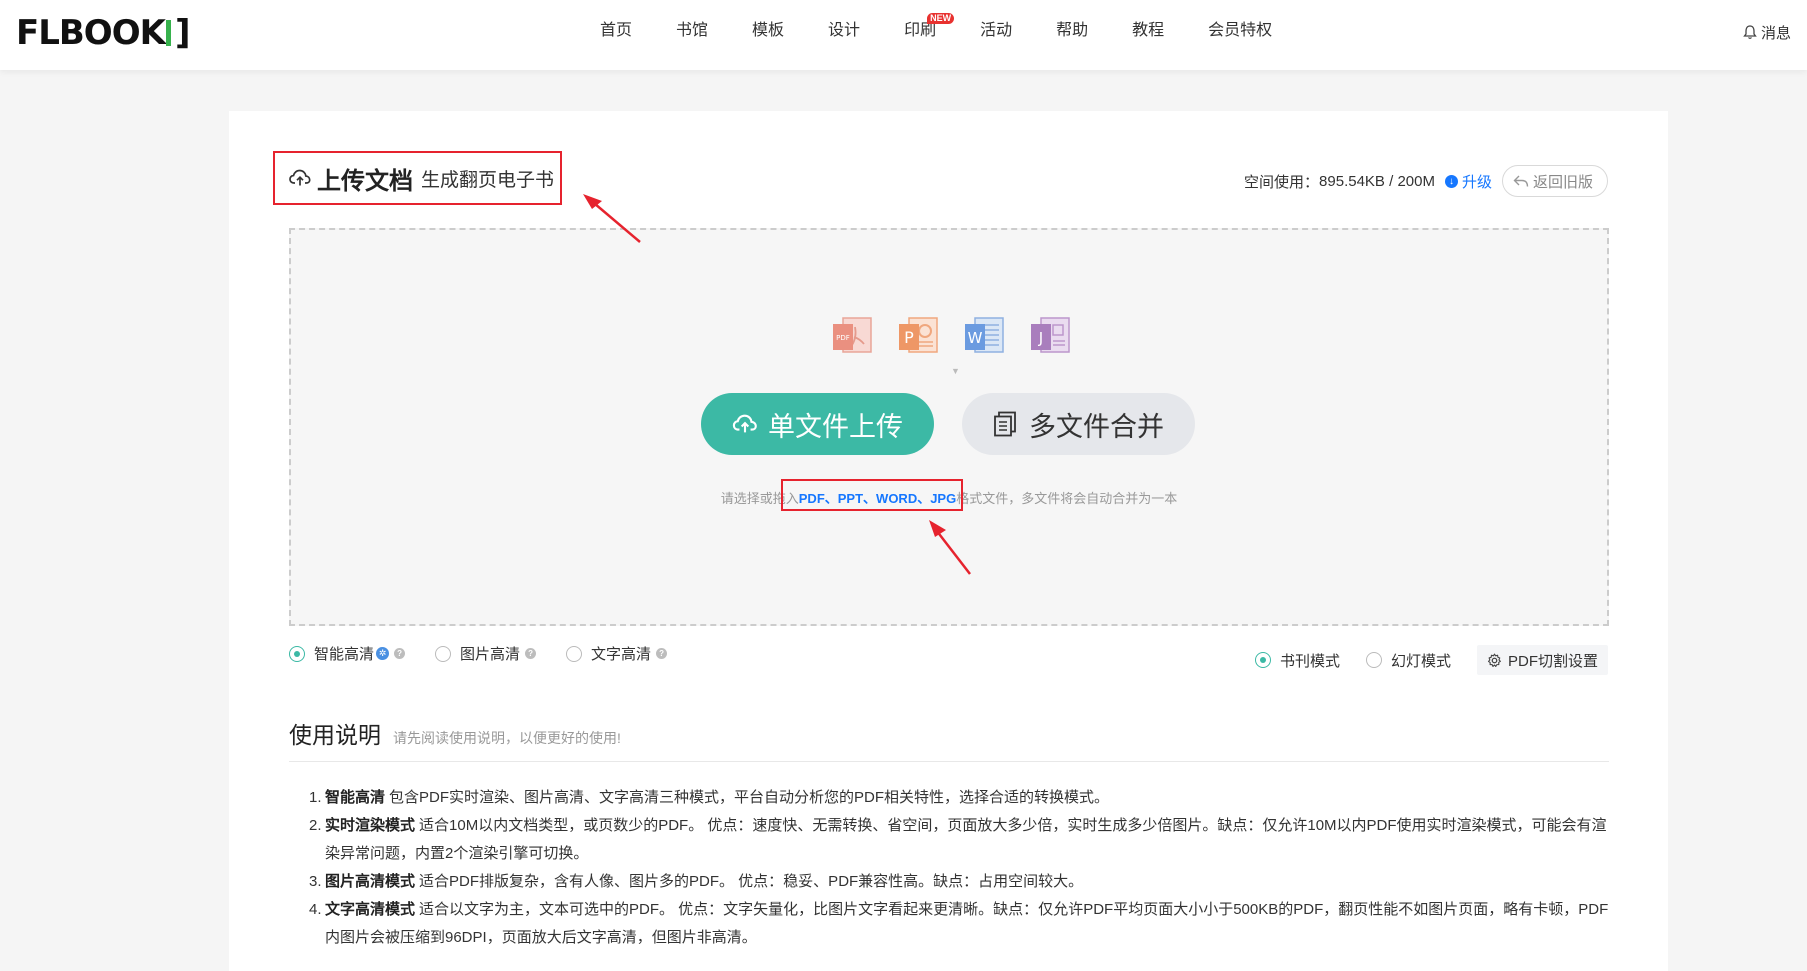 The image size is (1807, 971). I want to click on nav-item-print: 印刷 NEW, so click(929, 32).